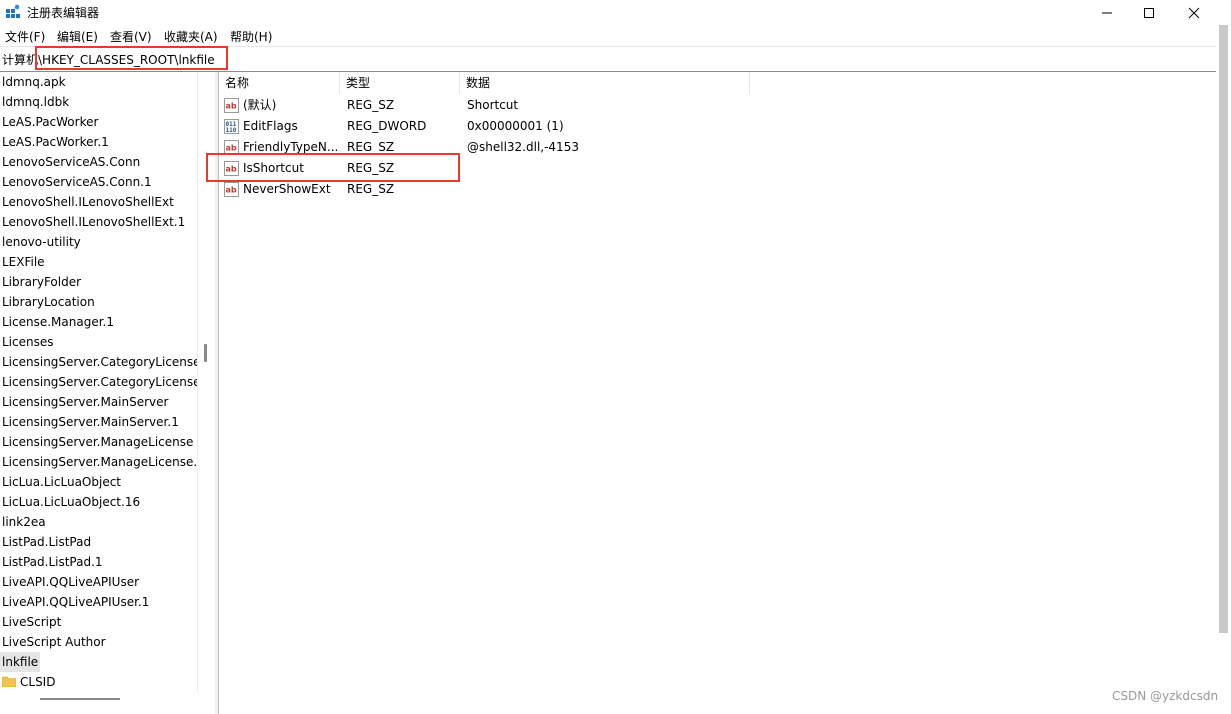 This screenshot has height=714, width=1231. What do you see at coordinates (35, 102) in the screenshot?
I see `tree-item: ldmnq.ldbk` at bounding box center [35, 102].